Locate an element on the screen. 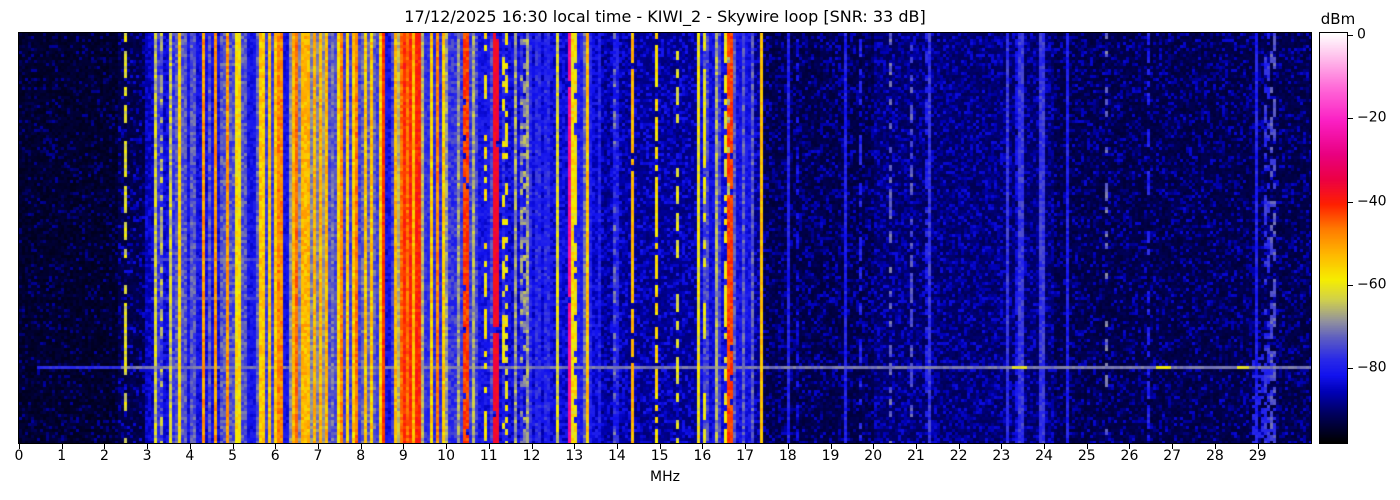 Image resolution: width=1400 pixels, height=500 pixels. x-tick-label: 26 is located at coordinates (1129, 456).